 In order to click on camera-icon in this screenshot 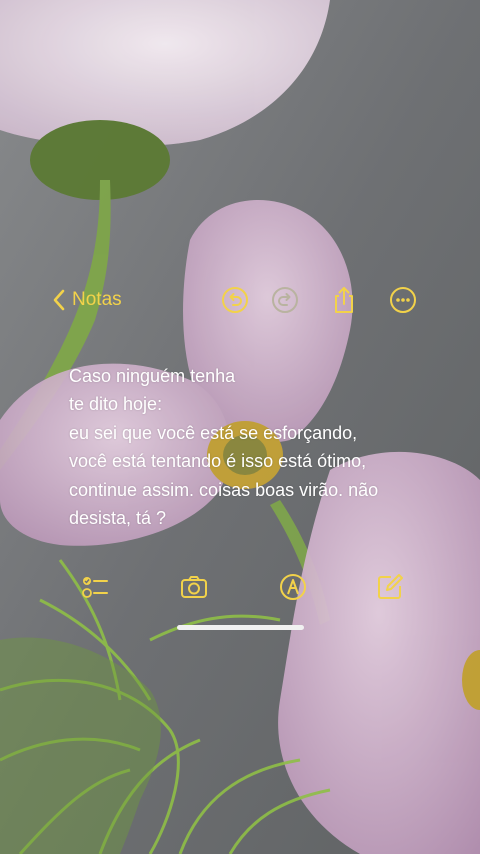, I will do `click(194, 587)`.